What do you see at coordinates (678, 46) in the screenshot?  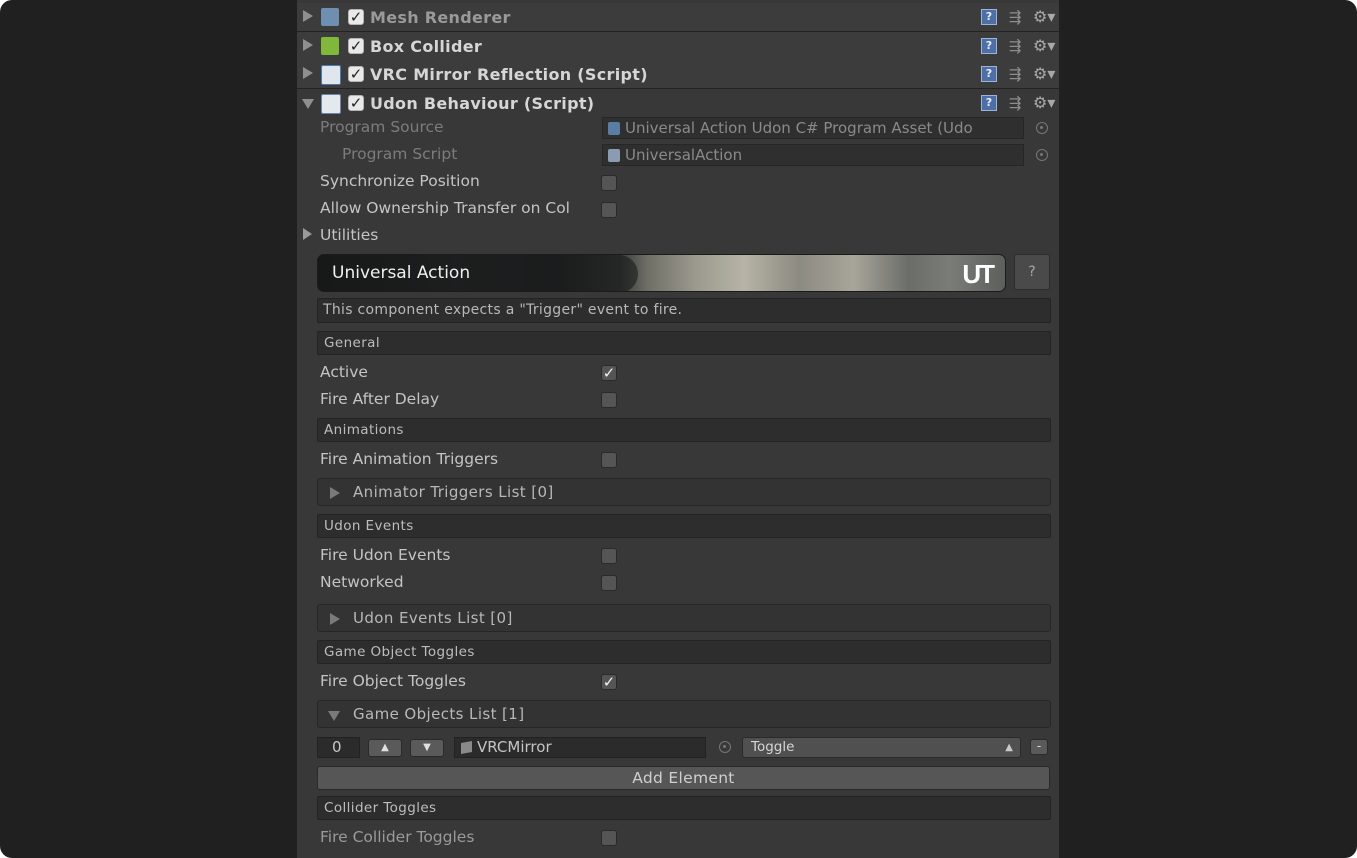 I see `component-header-box-collider: ✓ Box Collider ? ⇶ ⚙▾` at bounding box center [678, 46].